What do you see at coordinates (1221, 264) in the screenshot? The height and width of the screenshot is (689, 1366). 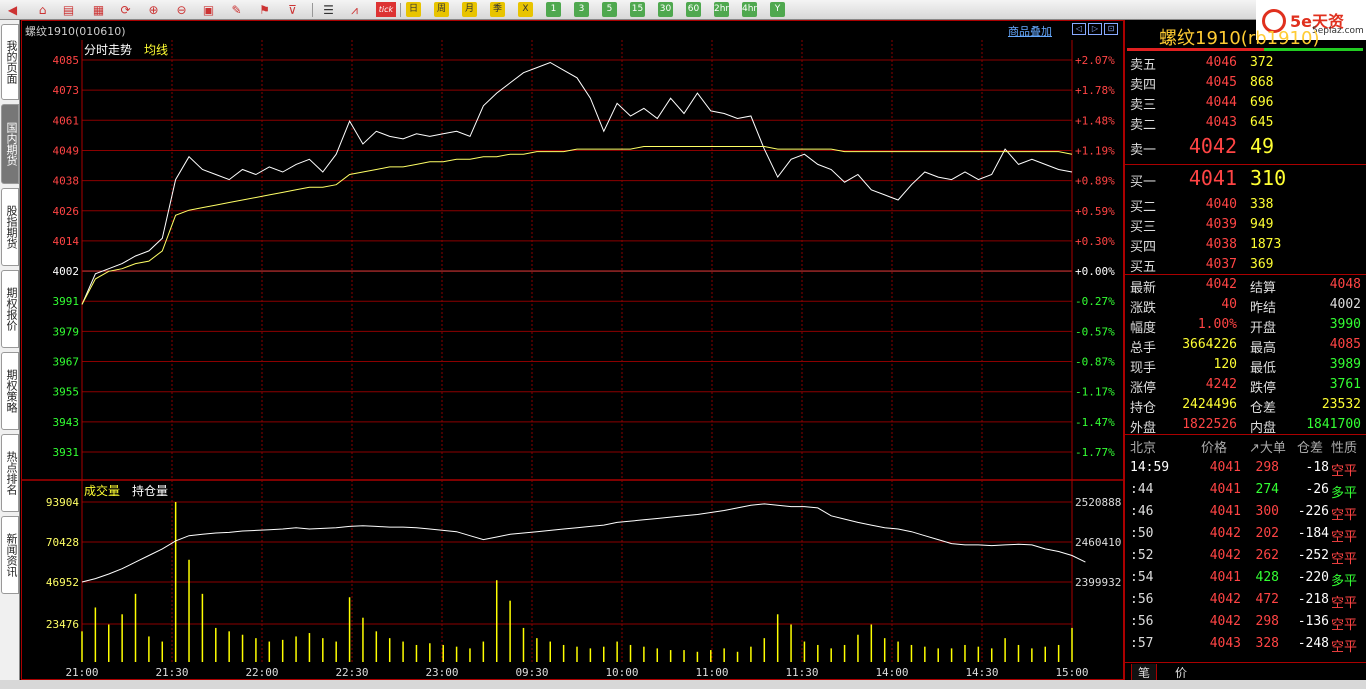 I see `order-price: 4037` at bounding box center [1221, 264].